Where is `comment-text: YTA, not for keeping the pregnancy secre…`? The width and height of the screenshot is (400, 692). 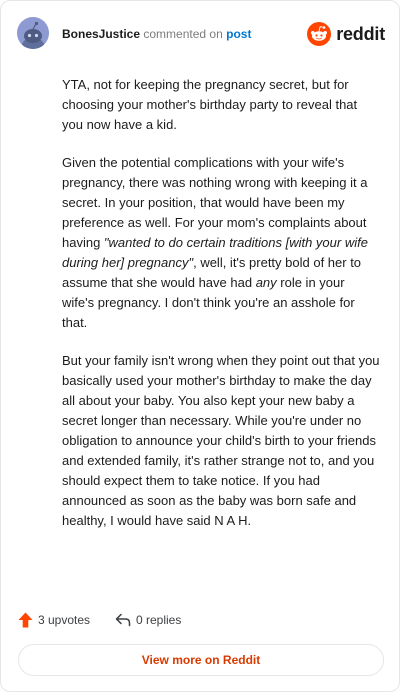 comment-text: YTA, not for keeping the pregnancy secre… is located at coordinates (210, 104).